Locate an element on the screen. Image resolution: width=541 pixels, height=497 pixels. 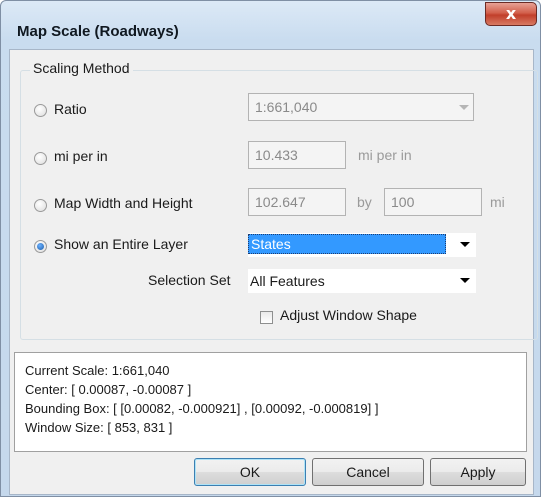
mi-per-in-radio is located at coordinates (40, 158).